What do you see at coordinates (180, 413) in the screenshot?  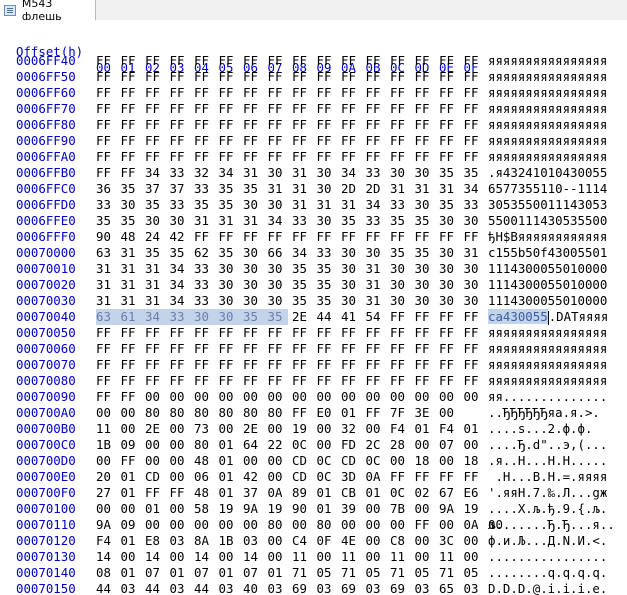 I see `hex-byte: 80` at bounding box center [180, 413].